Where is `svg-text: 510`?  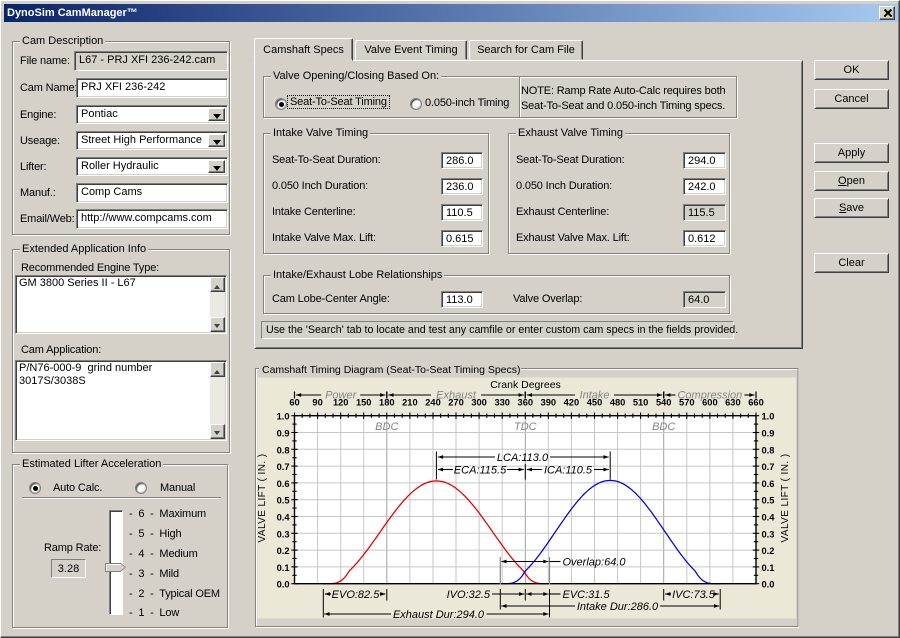 svg-text: 510 is located at coordinates (641, 403).